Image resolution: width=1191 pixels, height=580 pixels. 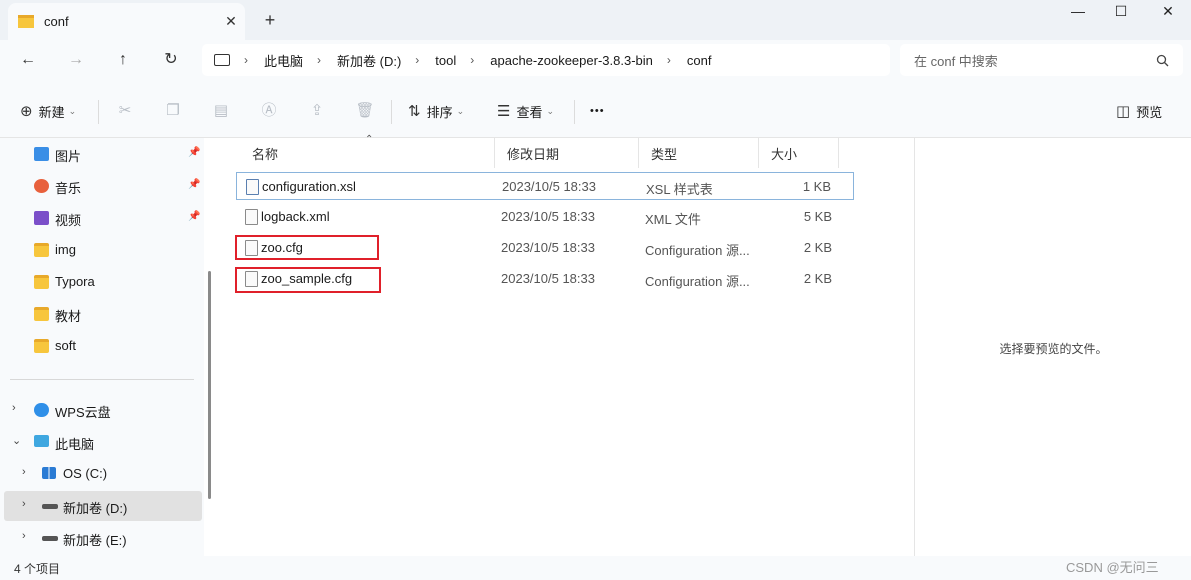 I want to click on rename-icon: Ⓐ, so click(x=269, y=111).